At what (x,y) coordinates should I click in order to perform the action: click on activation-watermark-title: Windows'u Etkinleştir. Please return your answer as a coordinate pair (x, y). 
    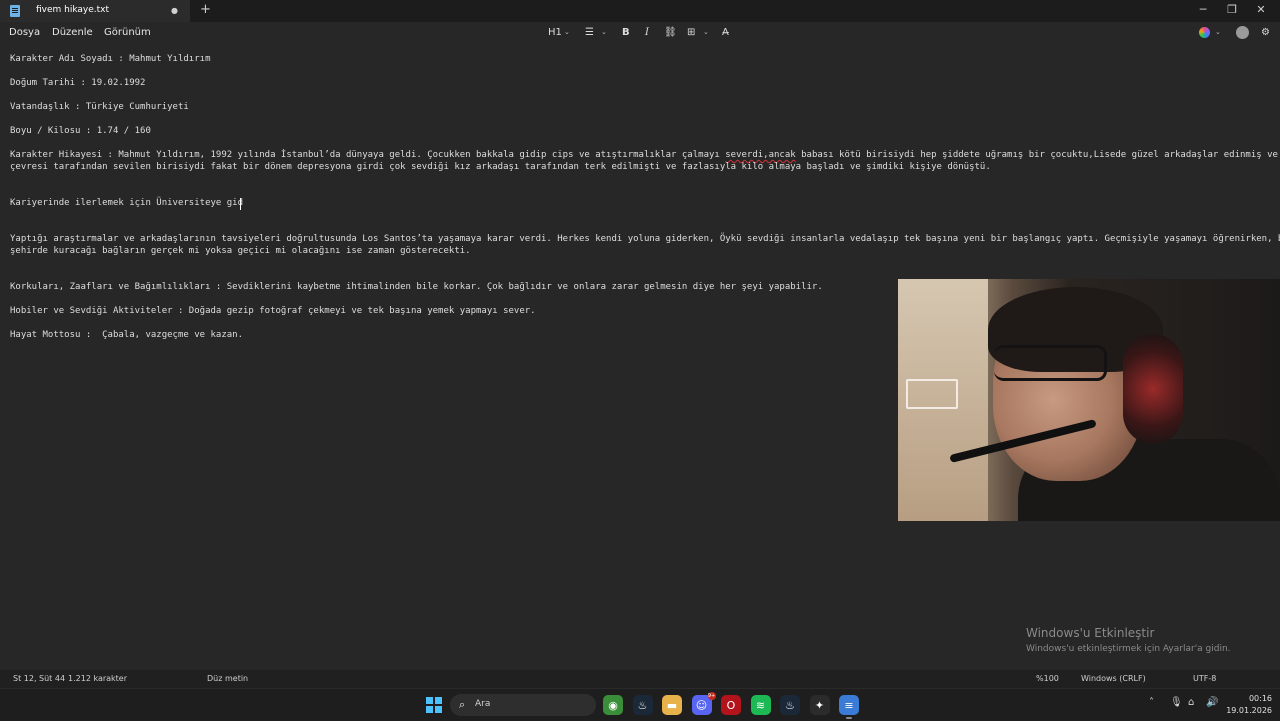
    Looking at the image, I should click on (1090, 633).